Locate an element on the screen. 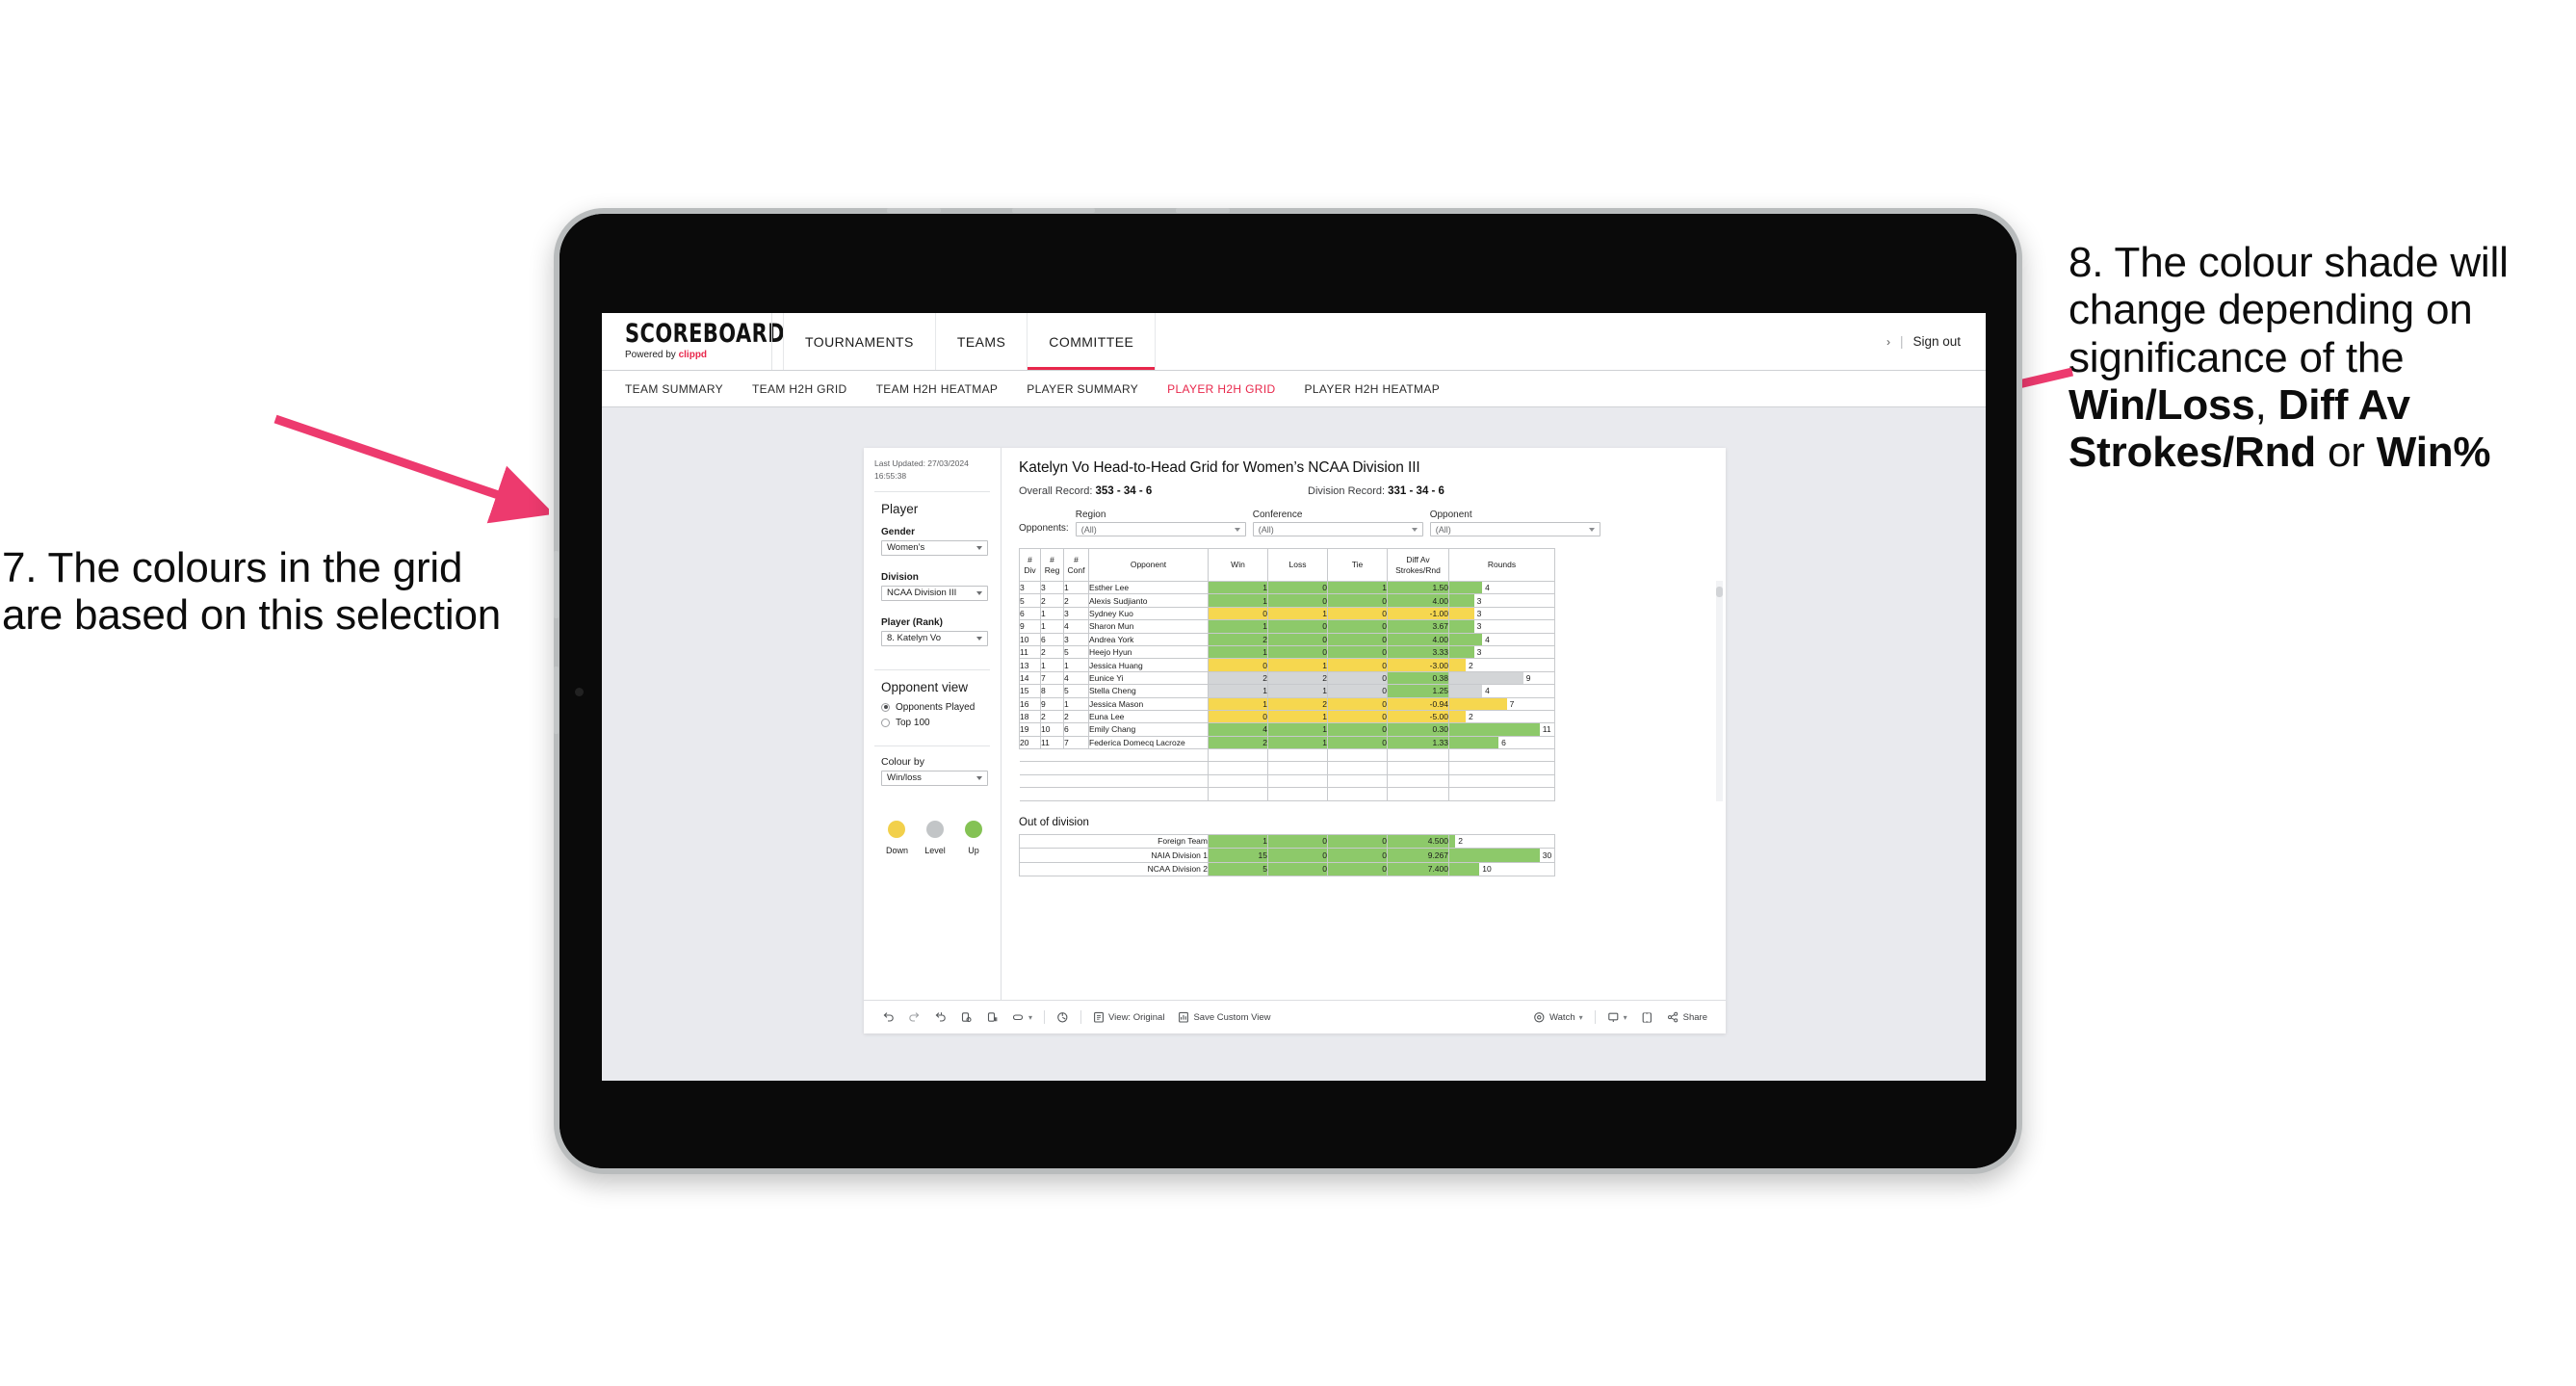 This screenshot has width=2576, height=1386. table-row: 6 1 3 Sydney Kuo 0 1 0 -1.00 3 is located at coordinates (1287, 613).